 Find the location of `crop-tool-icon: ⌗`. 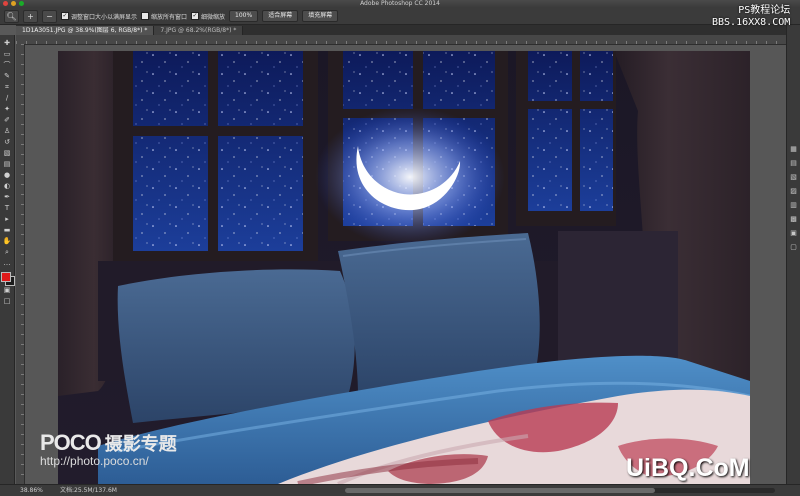

crop-tool-icon: ⌗ is located at coordinates (7, 87).